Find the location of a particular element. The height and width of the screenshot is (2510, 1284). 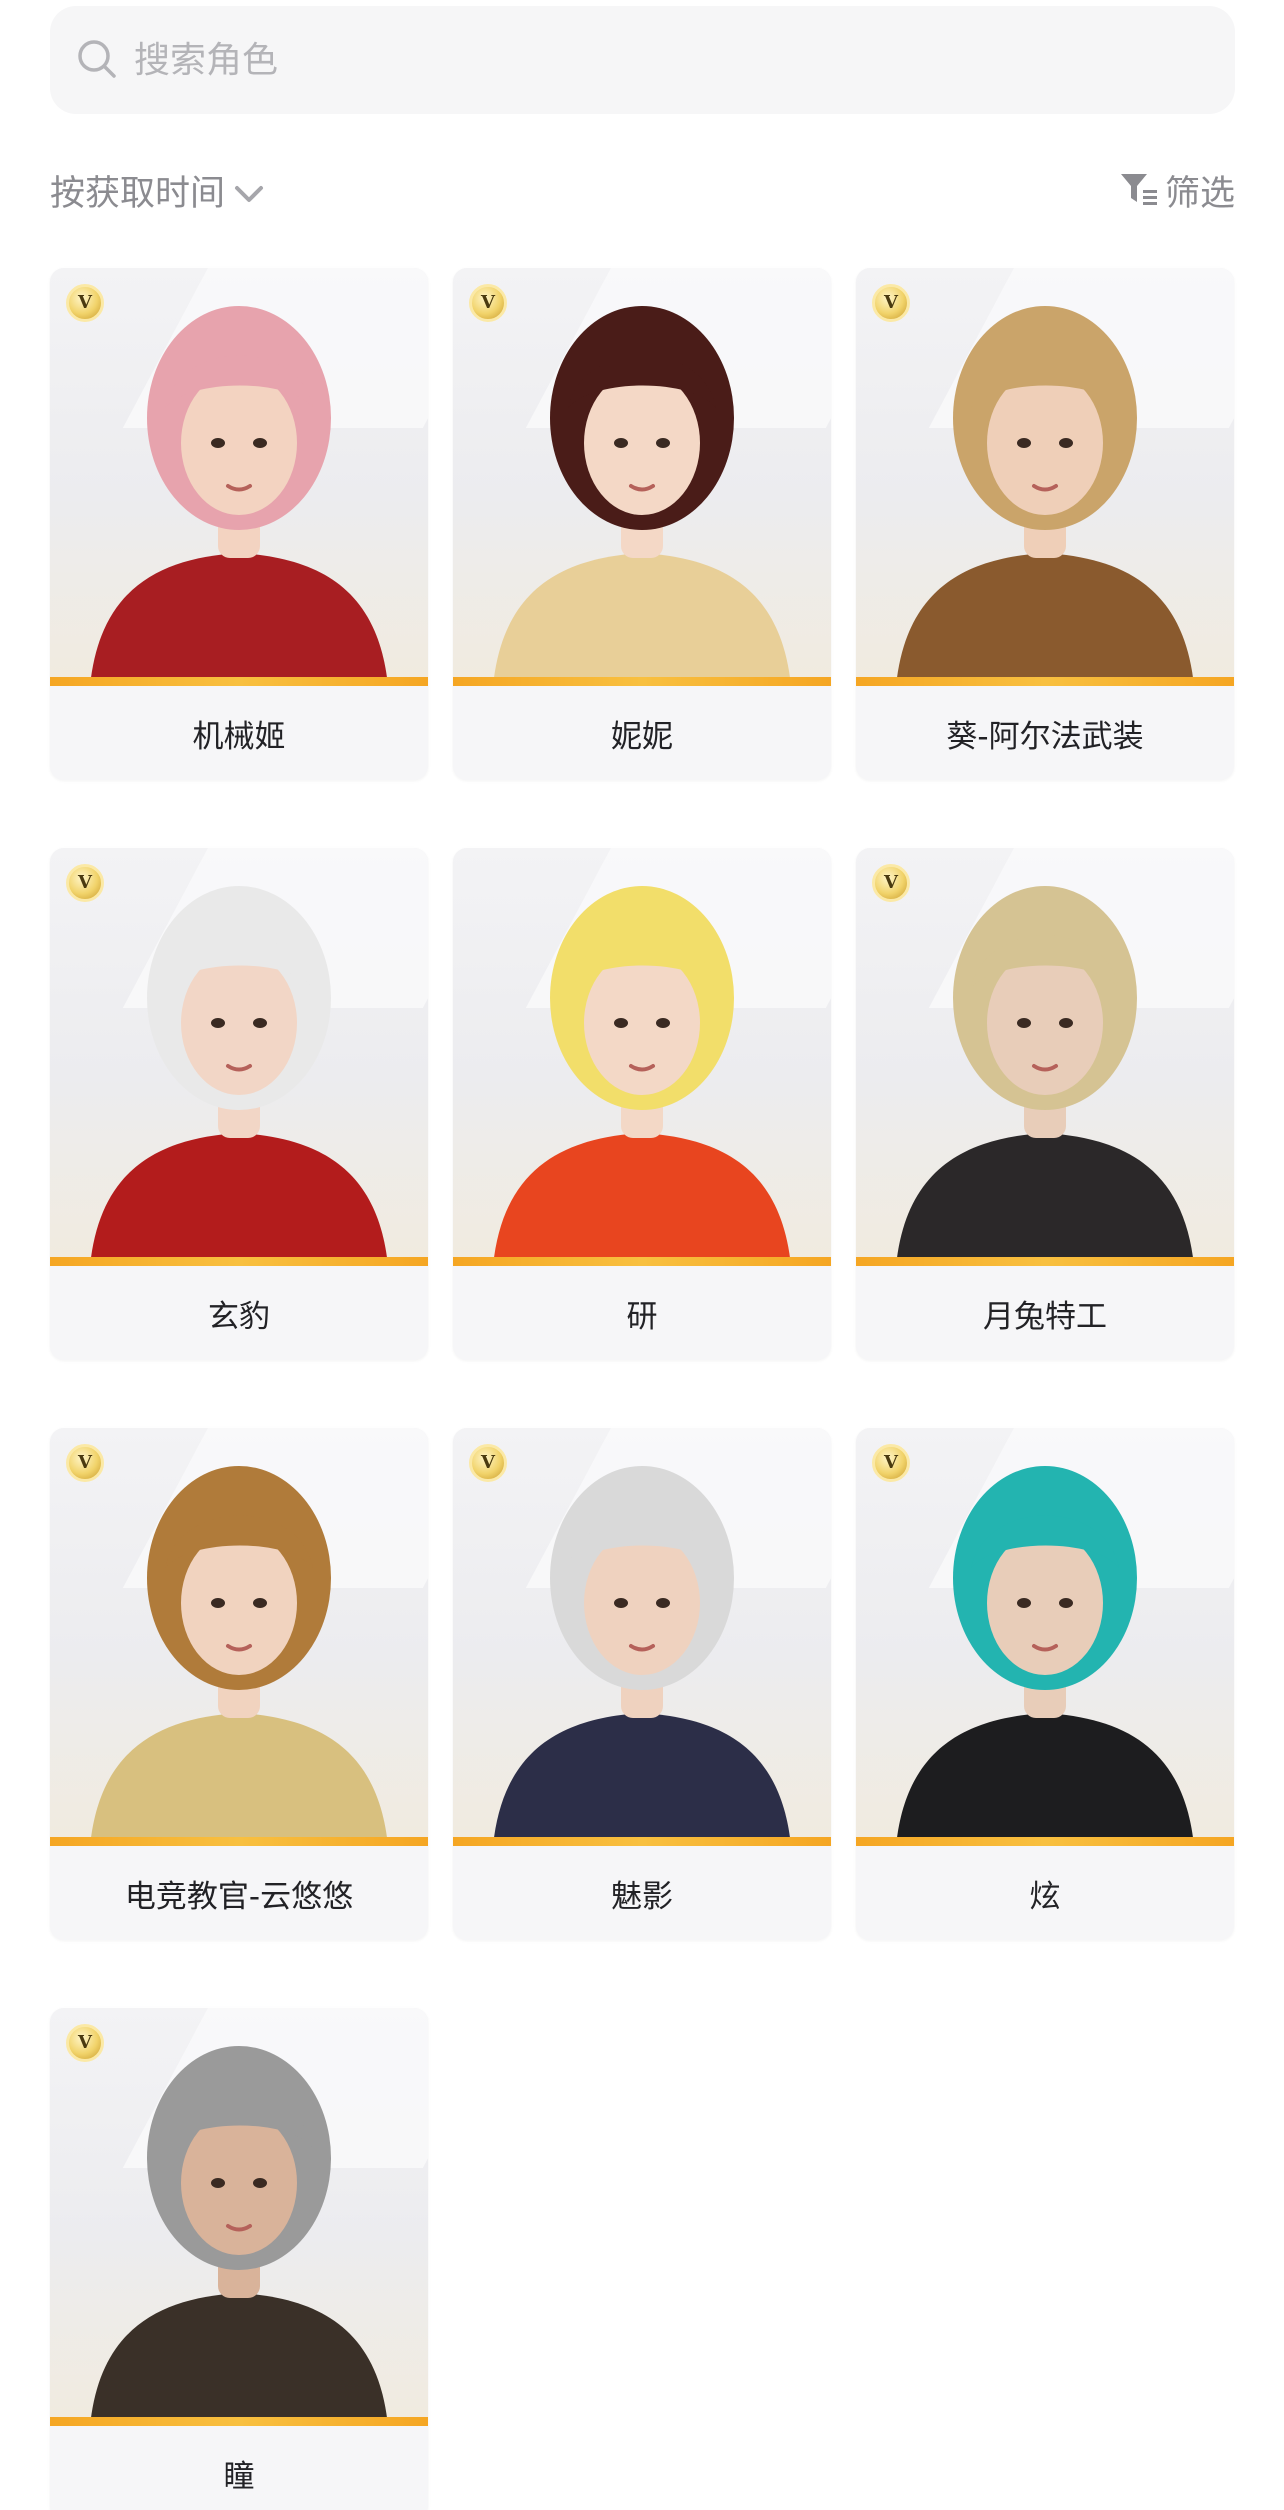

character-name: 魅影 is located at coordinates (642, 1893).